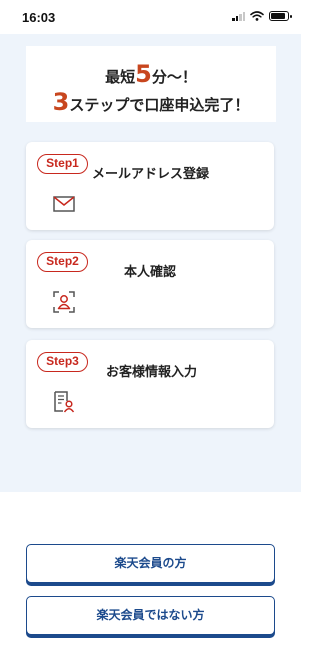 The width and height of the screenshot is (320, 652). Describe the element at coordinates (150, 284) in the screenshot. I see `step-card-2: Step2 本人確認` at that location.